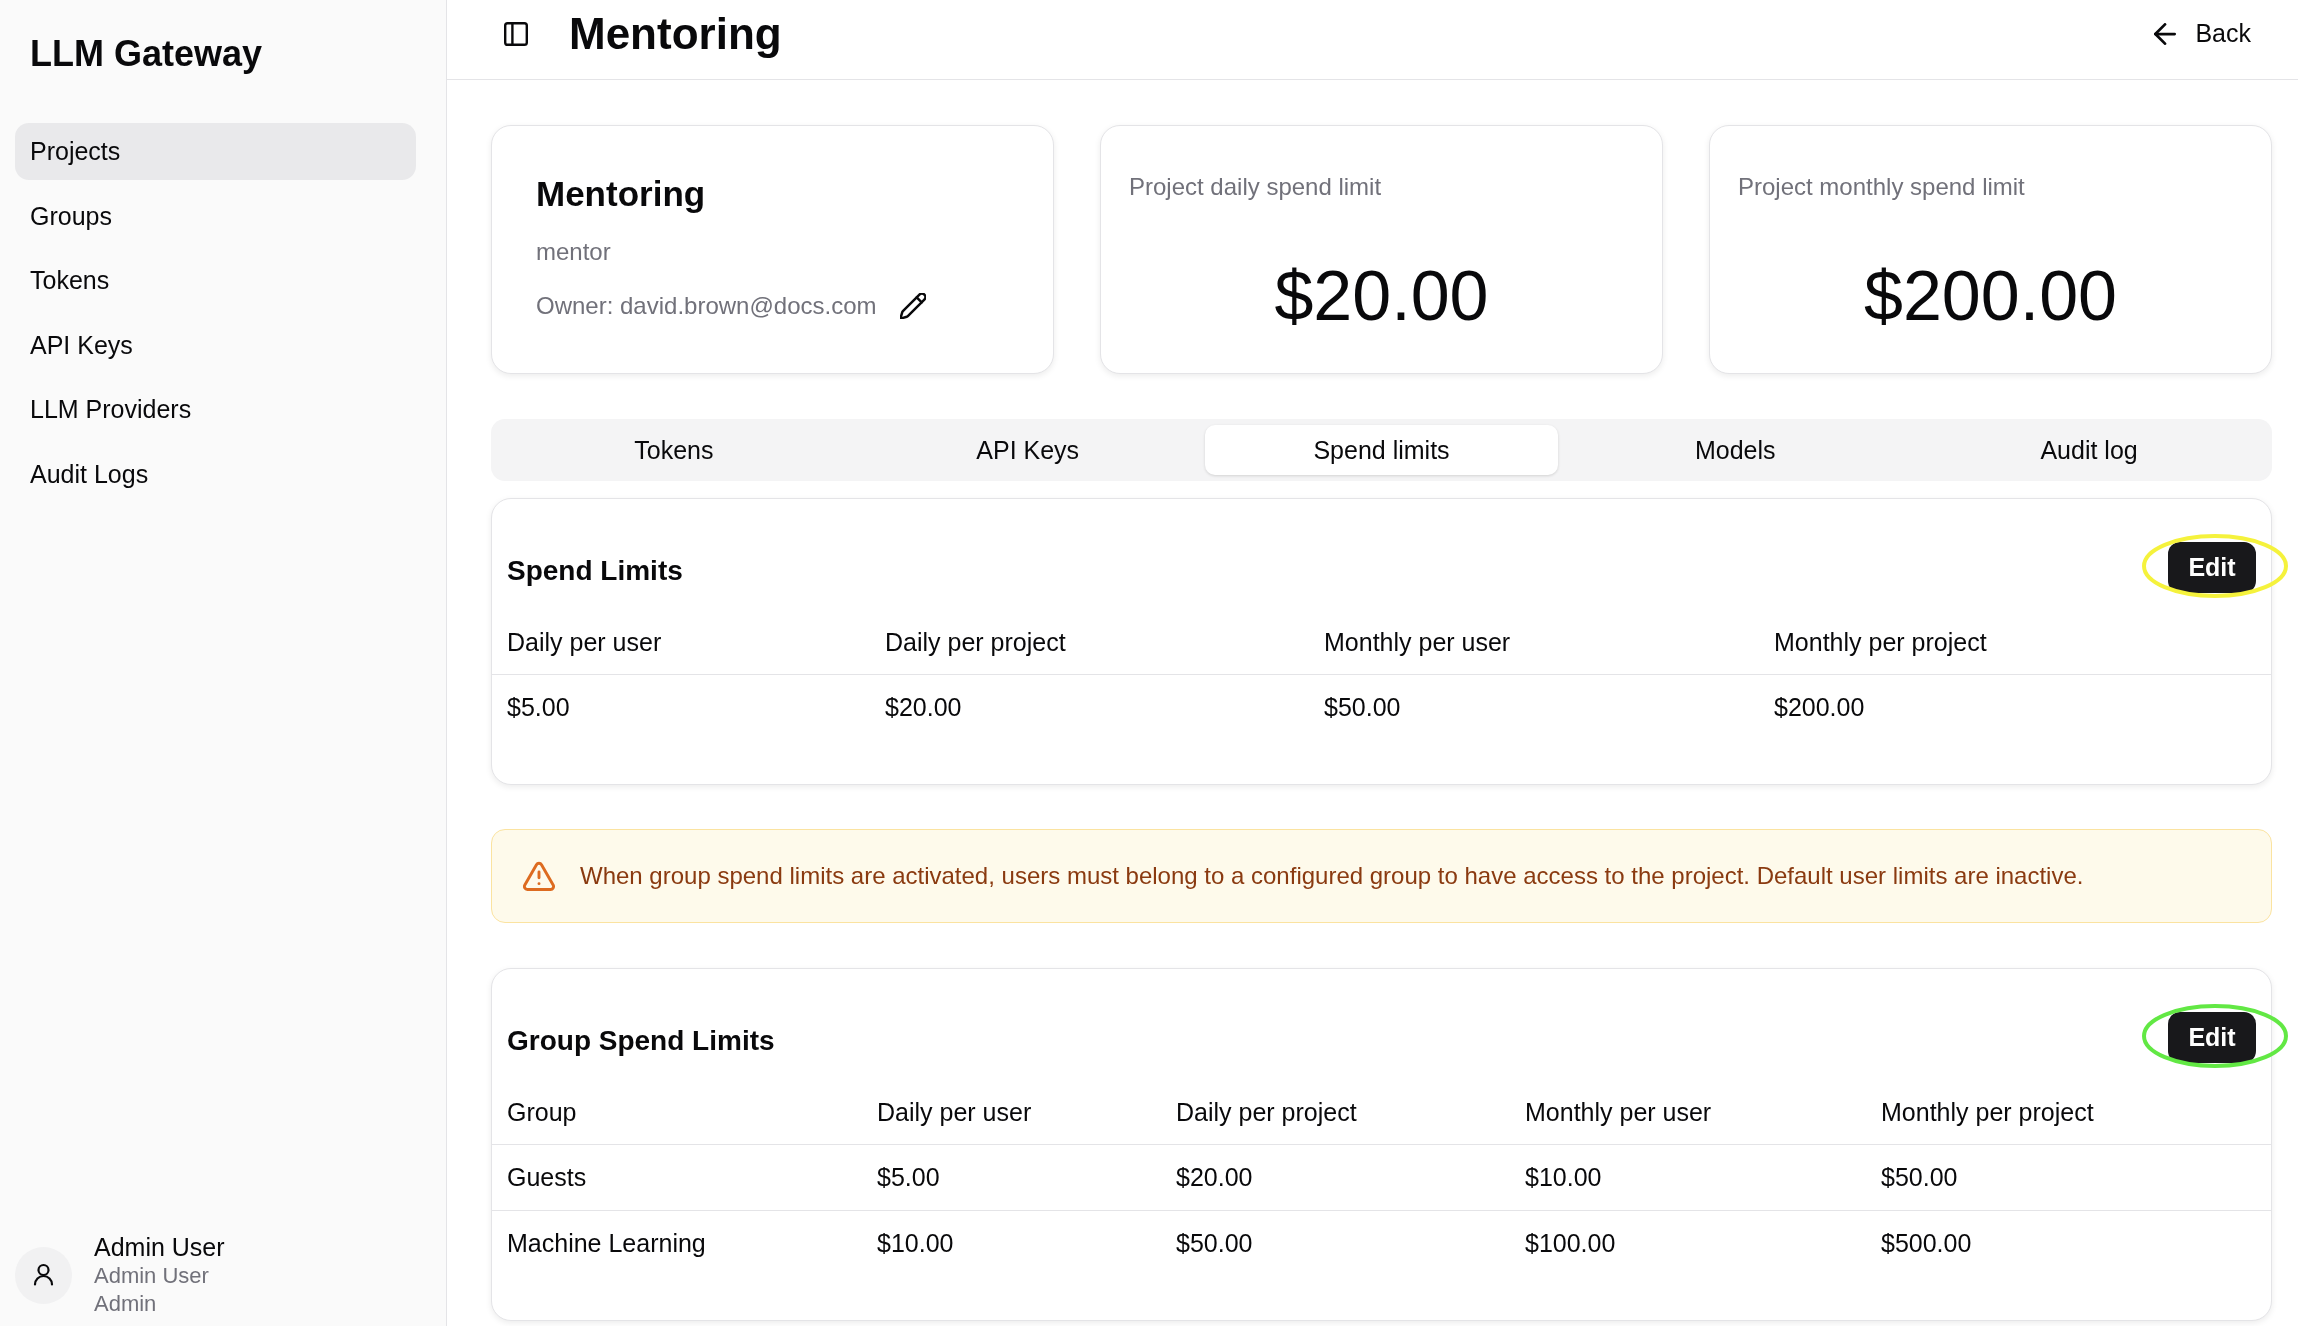 This screenshot has height=1326, width=2298. Describe the element at coordinates (1735, 450) in the screenshot. I see `tab: Models` at that location.